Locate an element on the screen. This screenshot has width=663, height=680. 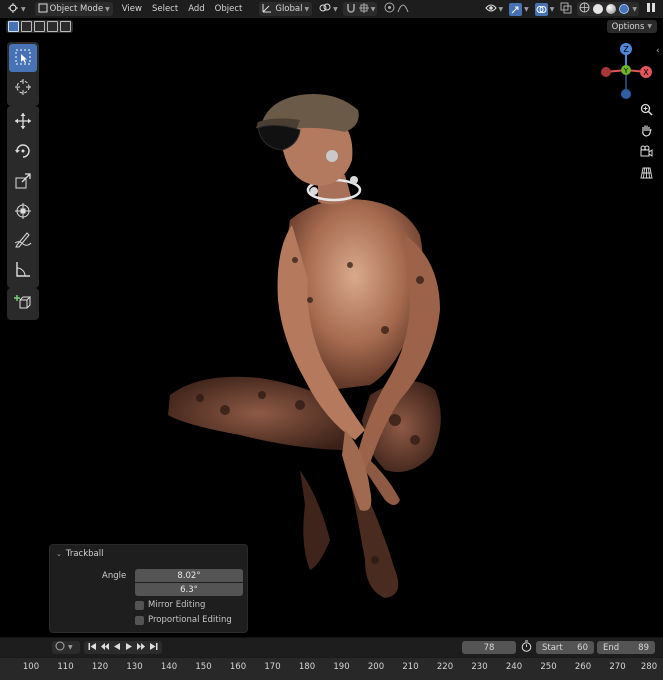
scale-icon is located at coordinates (23, 182).